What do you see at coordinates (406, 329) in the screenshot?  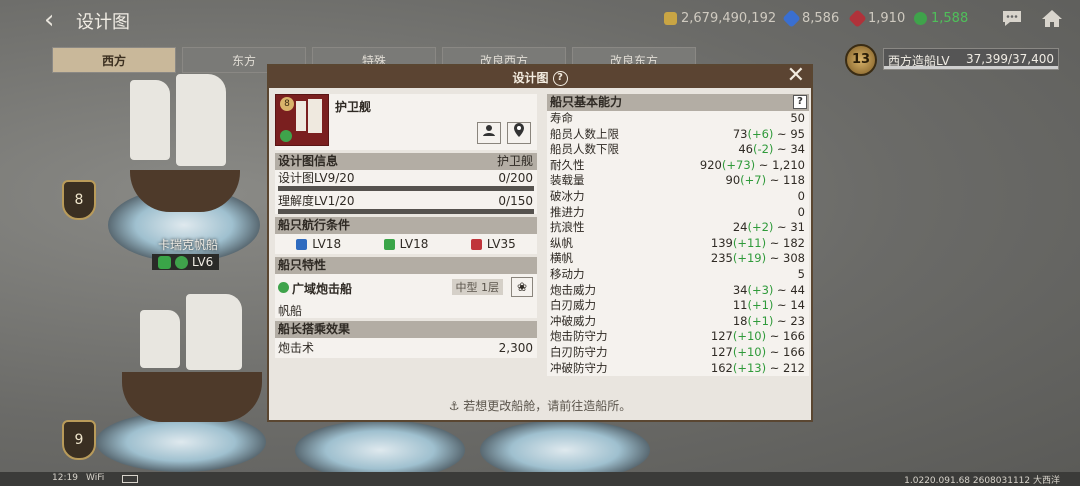 I see `captain-header: 船长搭乘效果` at bounding box center [406, 329].